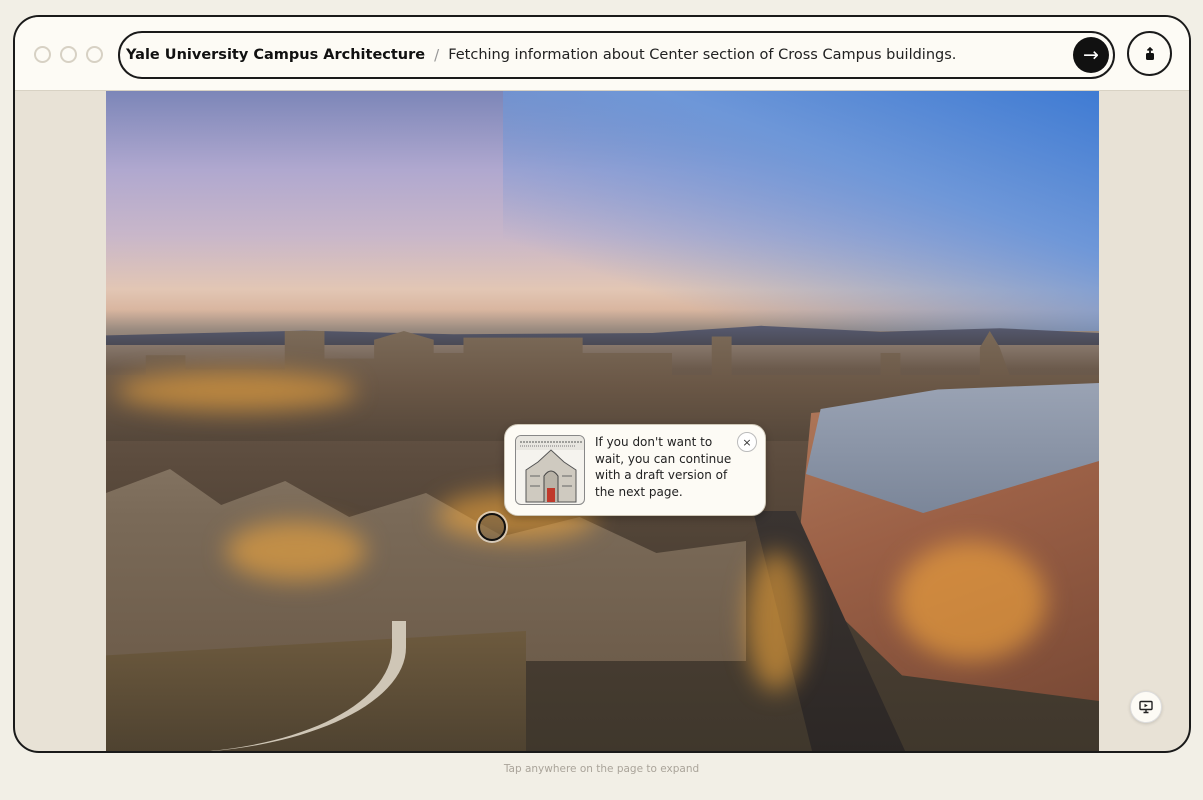  Describe the element at coordinates (492, 527) in the screenshot. I see `pointer-cursor` at that location.